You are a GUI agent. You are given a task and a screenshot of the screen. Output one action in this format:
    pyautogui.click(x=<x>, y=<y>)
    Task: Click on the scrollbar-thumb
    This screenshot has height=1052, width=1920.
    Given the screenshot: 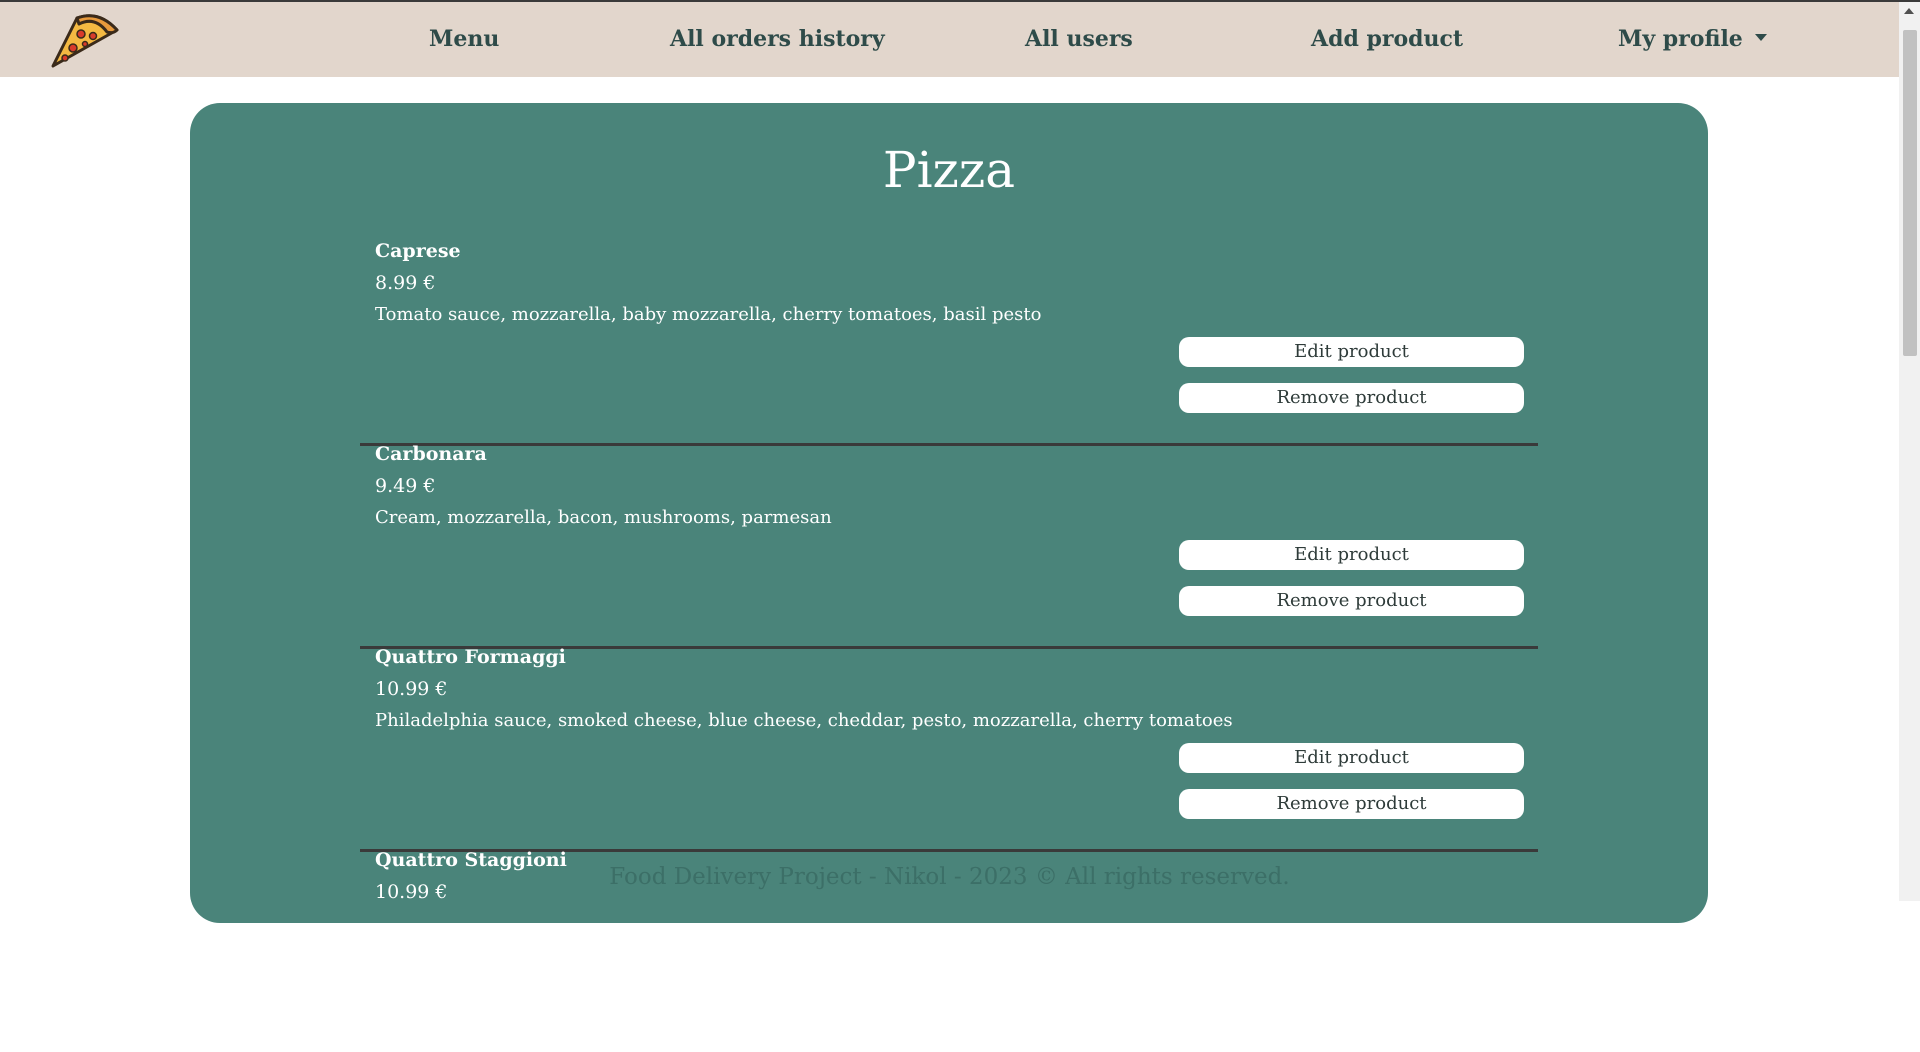 What is the action you would take?
    pyautogui.click(x=1910, y=193)
    